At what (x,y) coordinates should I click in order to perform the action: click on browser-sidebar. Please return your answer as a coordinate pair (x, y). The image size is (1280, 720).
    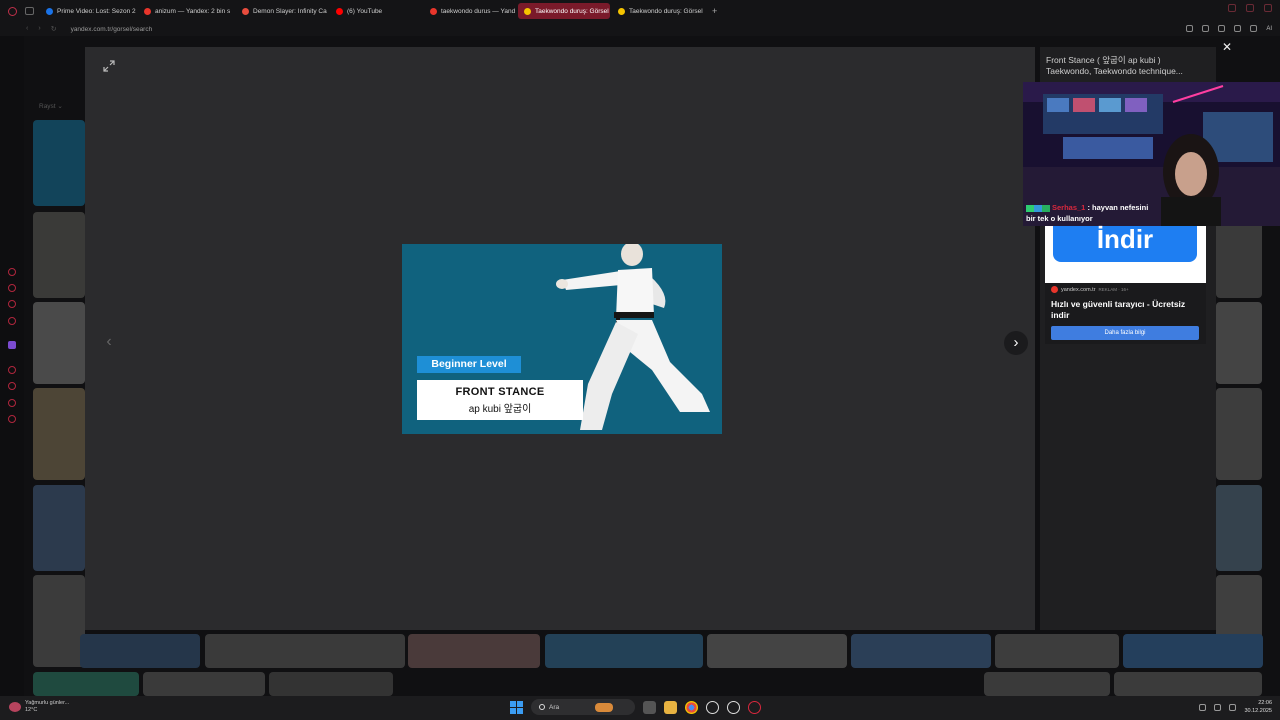
    Looking at the image, I should click on (12, 366).